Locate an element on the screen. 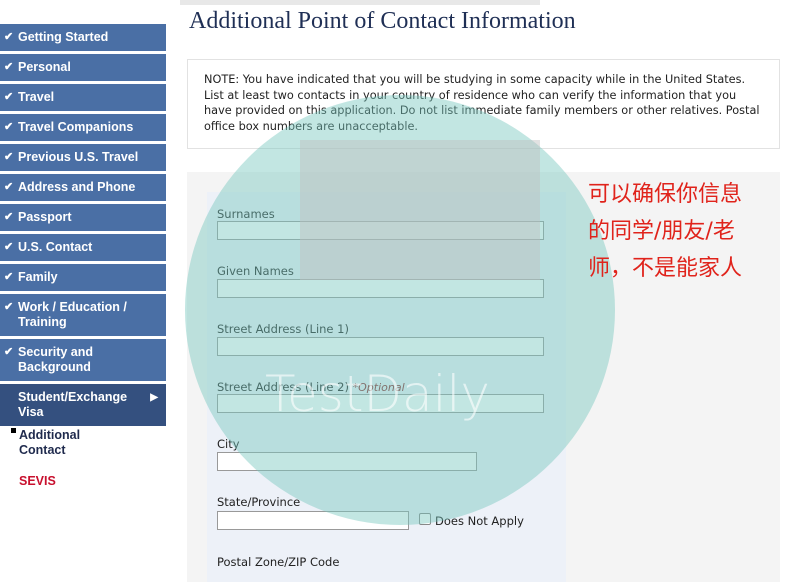 The width and height of the screenshot is (800, 582). sidebar-item-us-contact: ✔ U.S. Contact is located at coordinates (83, 247).